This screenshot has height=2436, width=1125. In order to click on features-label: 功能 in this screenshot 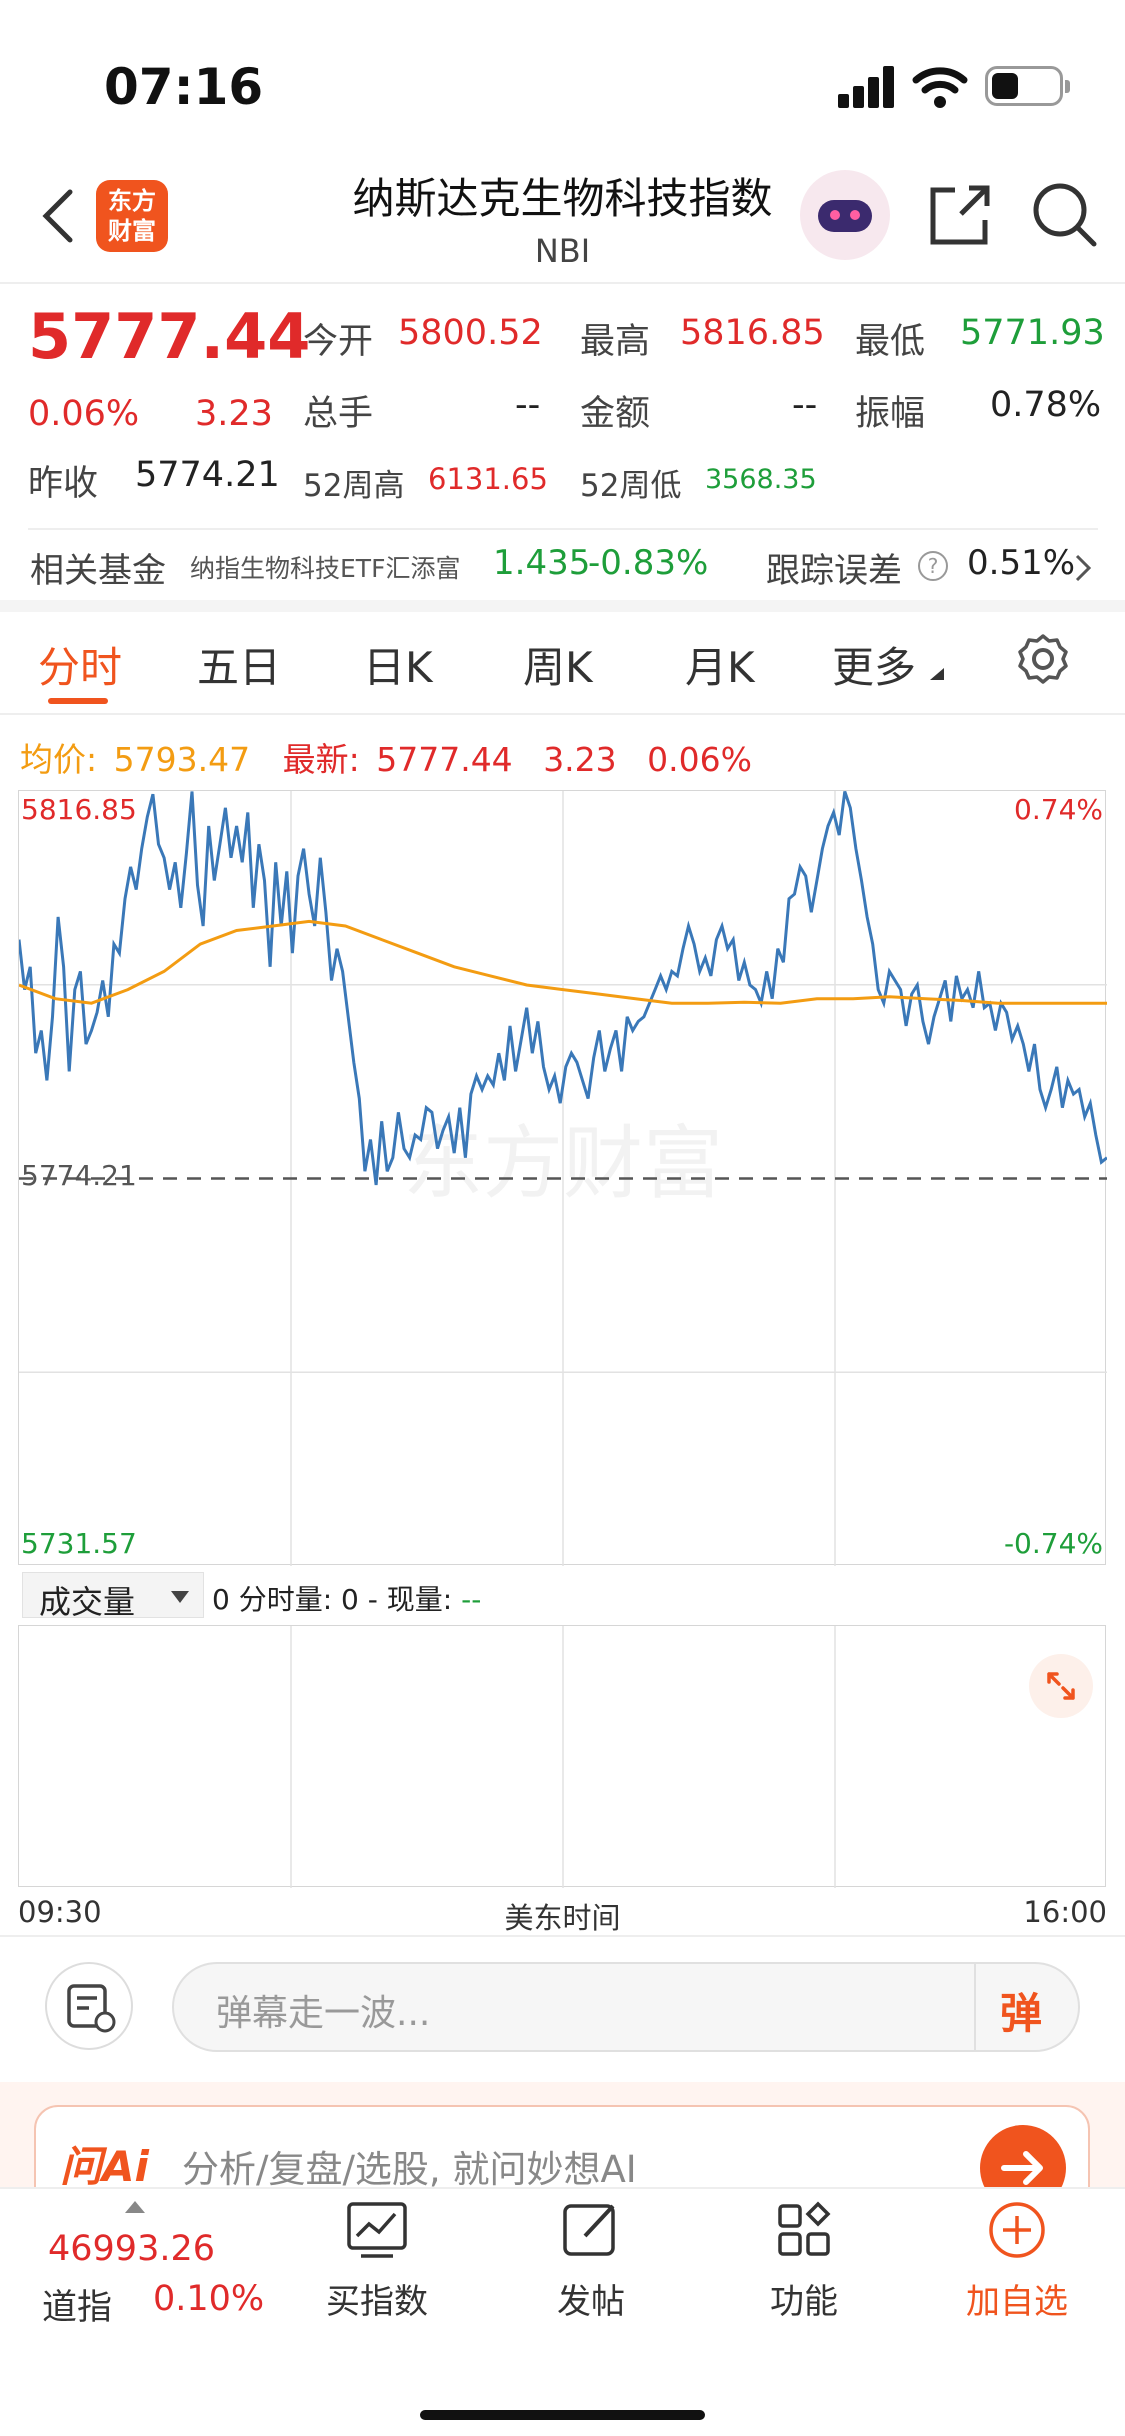, I will do `click(804, 2302)`.